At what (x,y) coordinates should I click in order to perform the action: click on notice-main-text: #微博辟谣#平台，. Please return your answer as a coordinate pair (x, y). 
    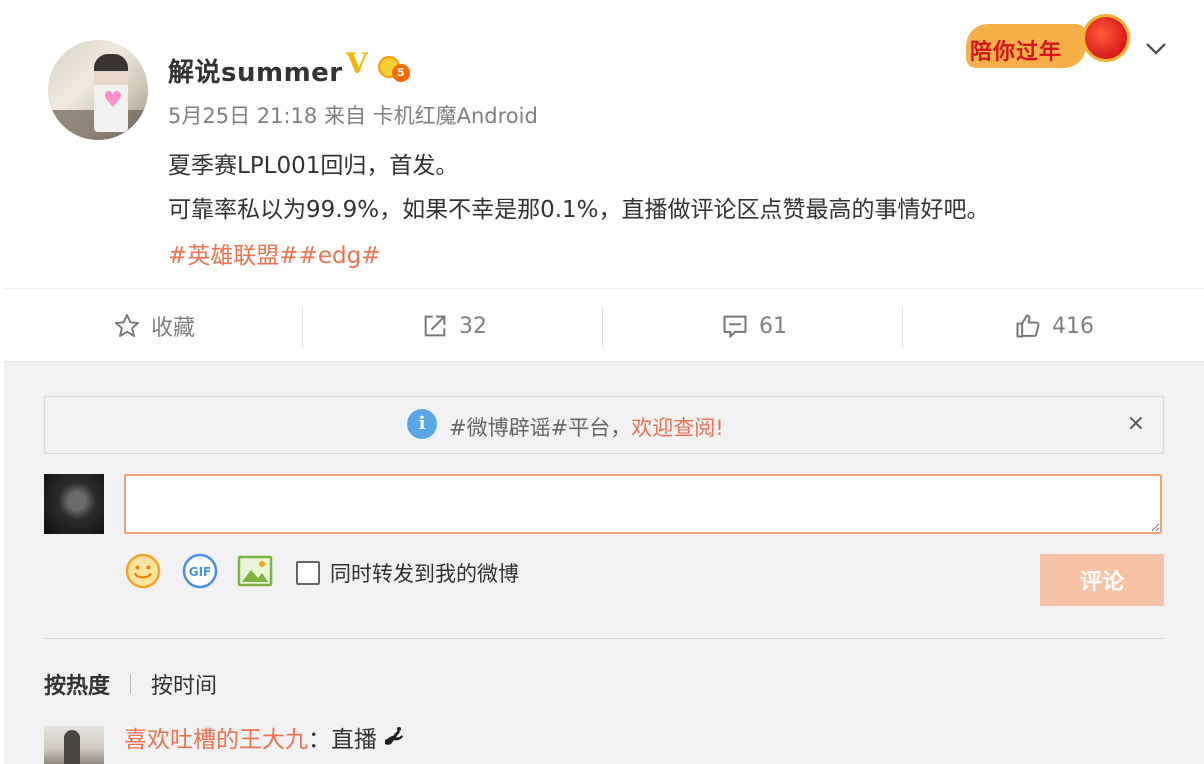
    Looking at the image, I should click on (540, 428).